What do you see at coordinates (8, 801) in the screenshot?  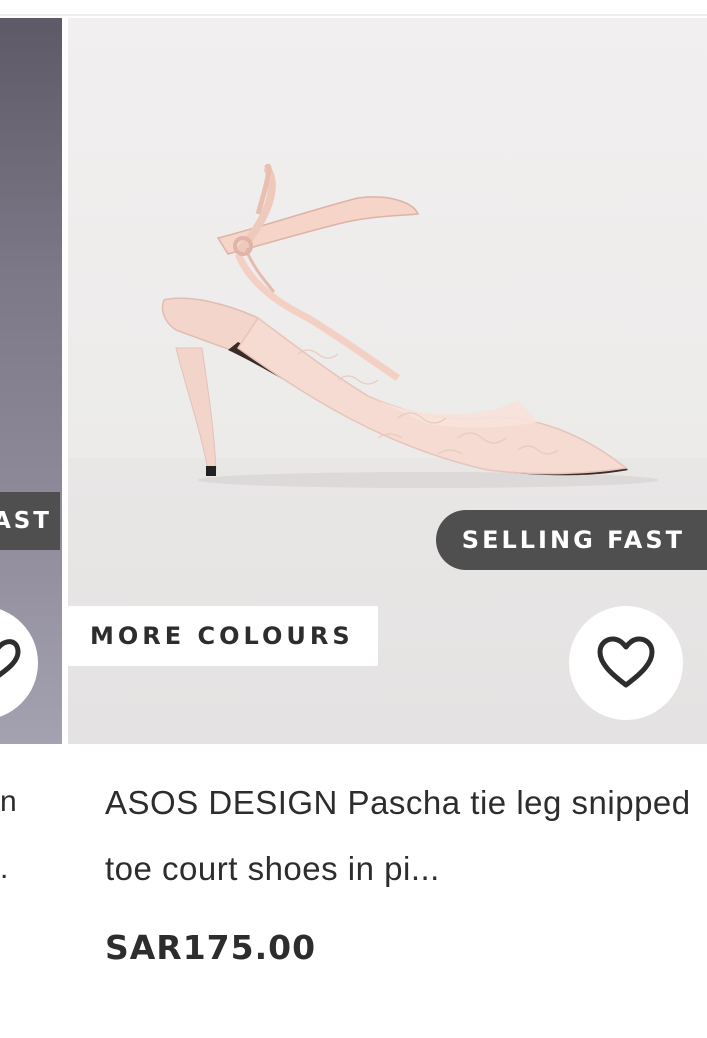 I see `left-product-title-line-1: n` at bounding box center [8, 801].